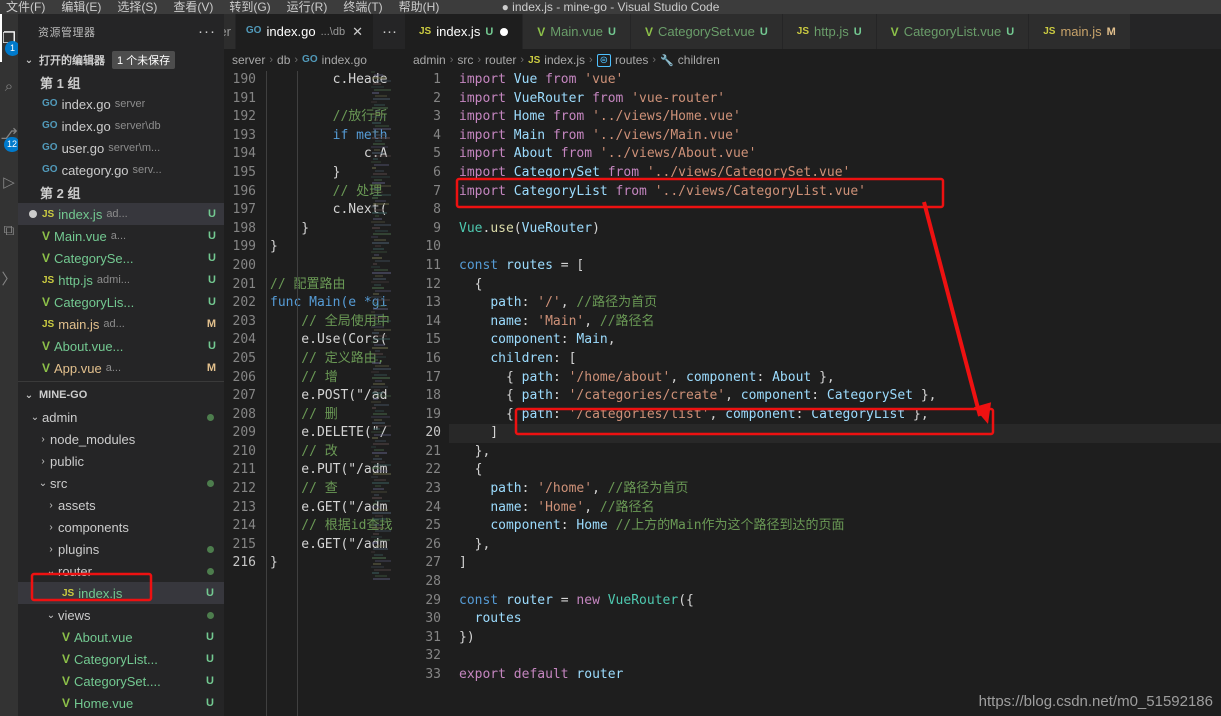  What do you see at coordinates (706, 31) in the screenshot?
I see `tab-CategorySet.vue: V CategorySet.vue U` at bounding box center [706, 31].